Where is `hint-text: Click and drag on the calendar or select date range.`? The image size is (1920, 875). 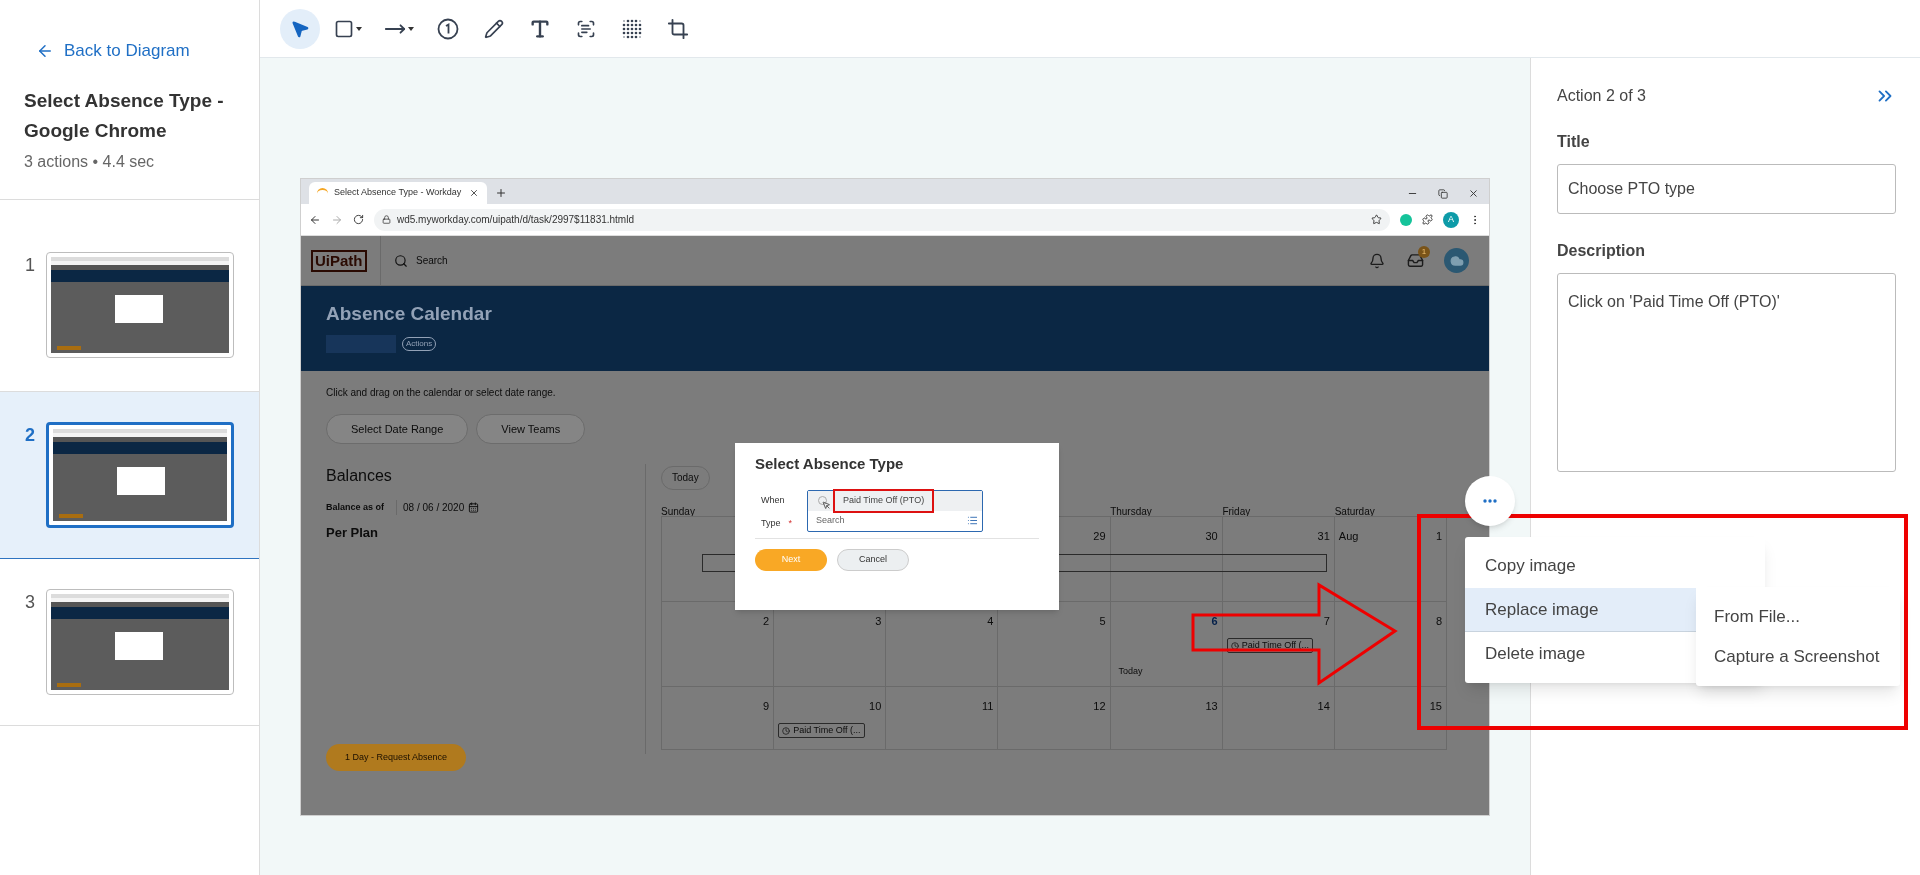 hint-text: Click and drag on the calendar or select date range. is located at coordinates (441, 393).